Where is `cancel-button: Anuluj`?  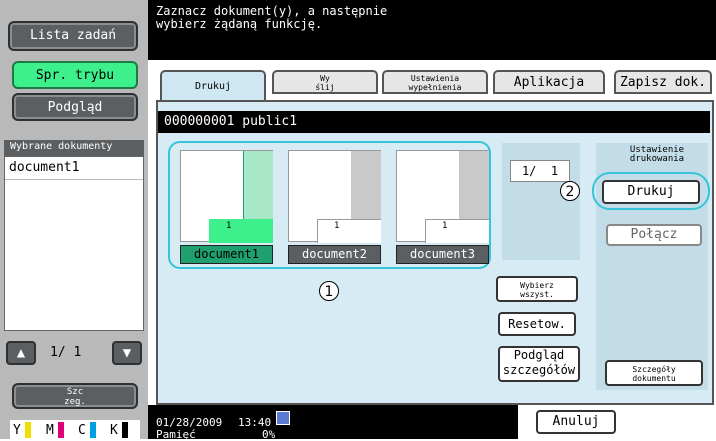 cancel-button: Anuluj is located at coordinates (576, 422).